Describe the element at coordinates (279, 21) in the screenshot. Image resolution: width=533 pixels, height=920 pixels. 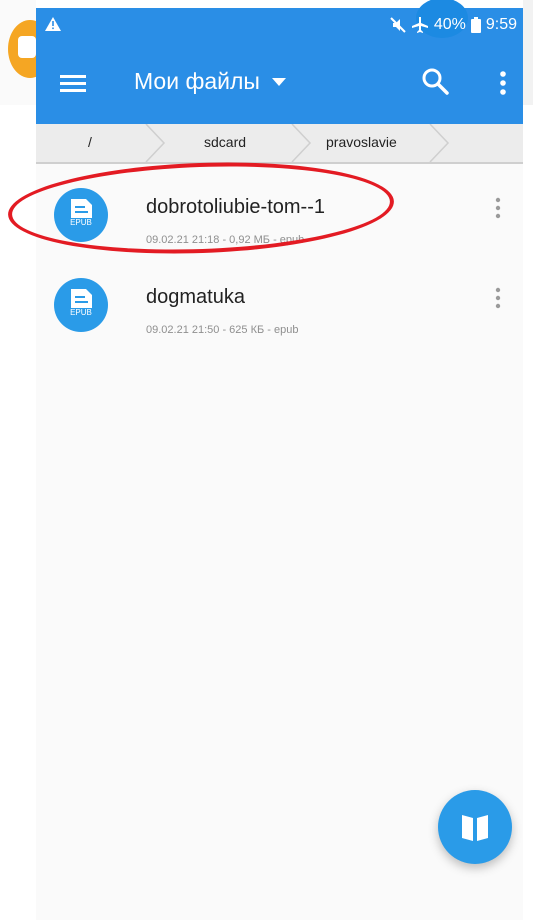
I see `status-bar: 40% 9:59` at that location.